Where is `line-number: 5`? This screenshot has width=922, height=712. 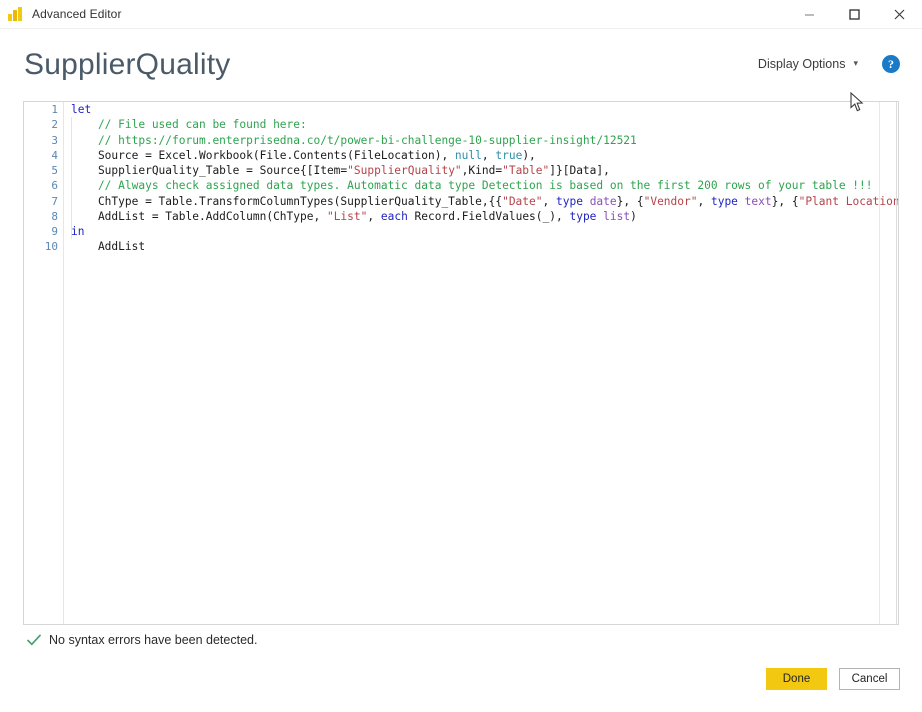 line-number: 5 is located at coordinates (54, 170).